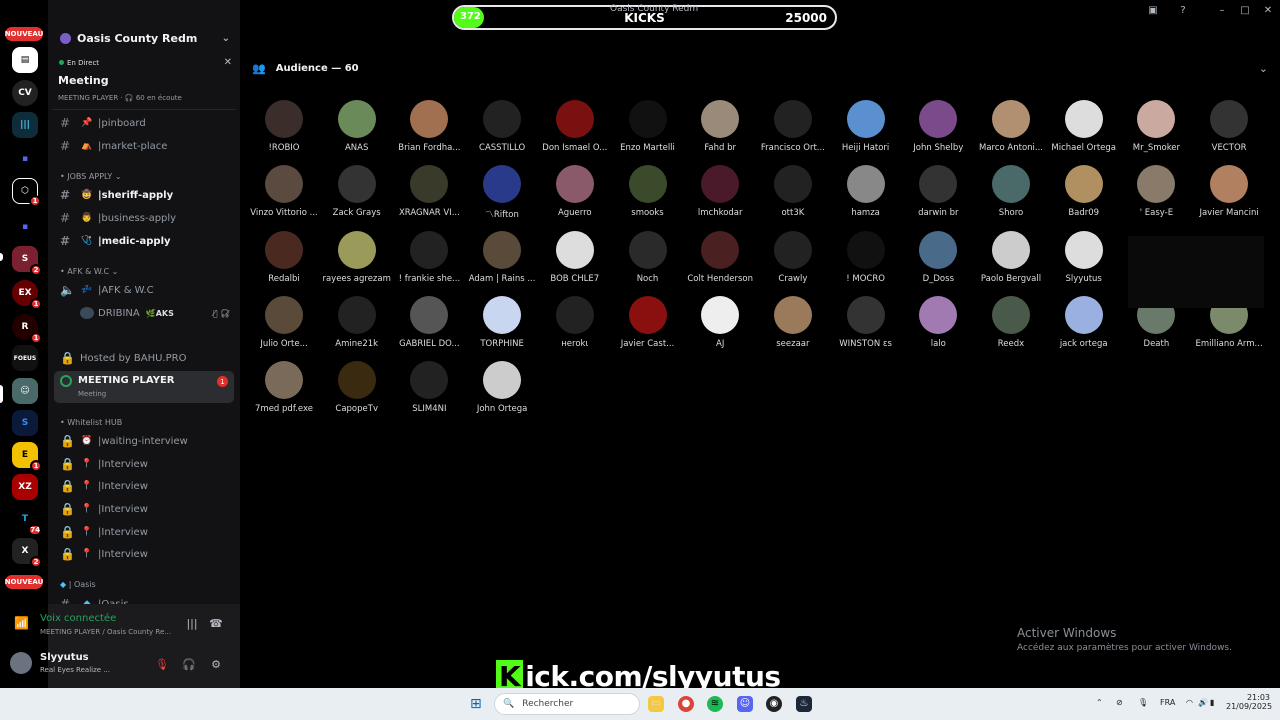 The width and height of the screenshot is (1280, 720). I want to click on audience-member: CASSTILLO, so click(502, 130).